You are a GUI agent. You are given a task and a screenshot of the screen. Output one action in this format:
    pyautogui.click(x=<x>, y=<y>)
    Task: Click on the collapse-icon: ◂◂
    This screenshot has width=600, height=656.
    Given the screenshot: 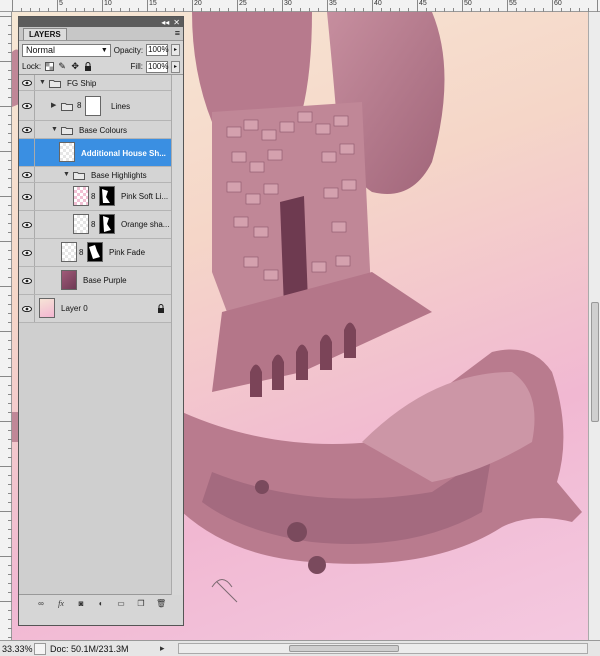 What is the action you would take?
    pyautogui.click(x=165, y=22)
    